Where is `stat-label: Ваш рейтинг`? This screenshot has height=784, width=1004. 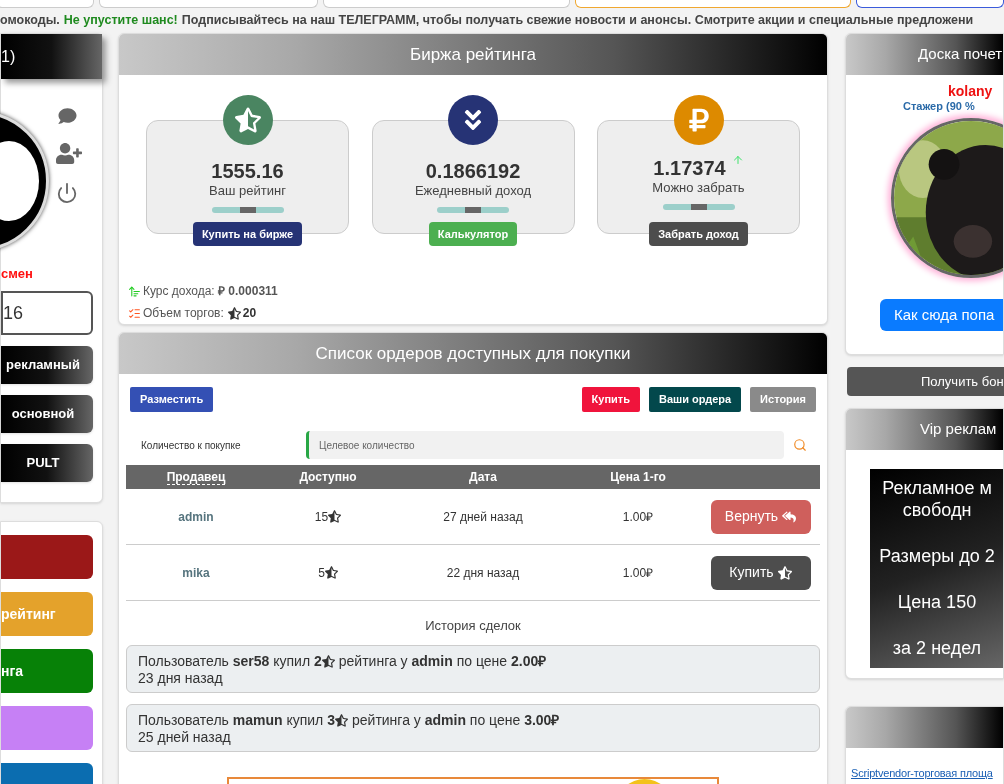 stat-label: Ваш рейтинг is located at coordinates (247, 191).